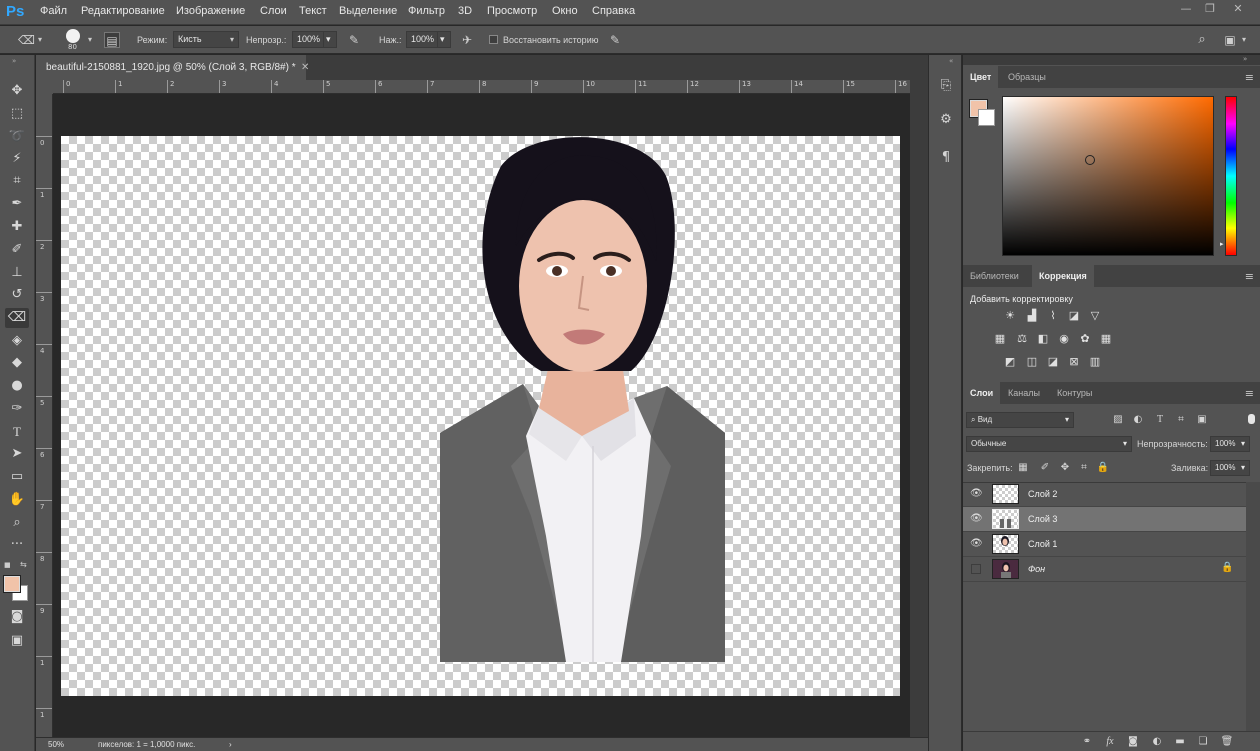 This screenshot has height=751, width=1260. Describe the element at coordinates (17, 137) in the screenshot. I see `lasso-tool-icon: ➰` at that location.